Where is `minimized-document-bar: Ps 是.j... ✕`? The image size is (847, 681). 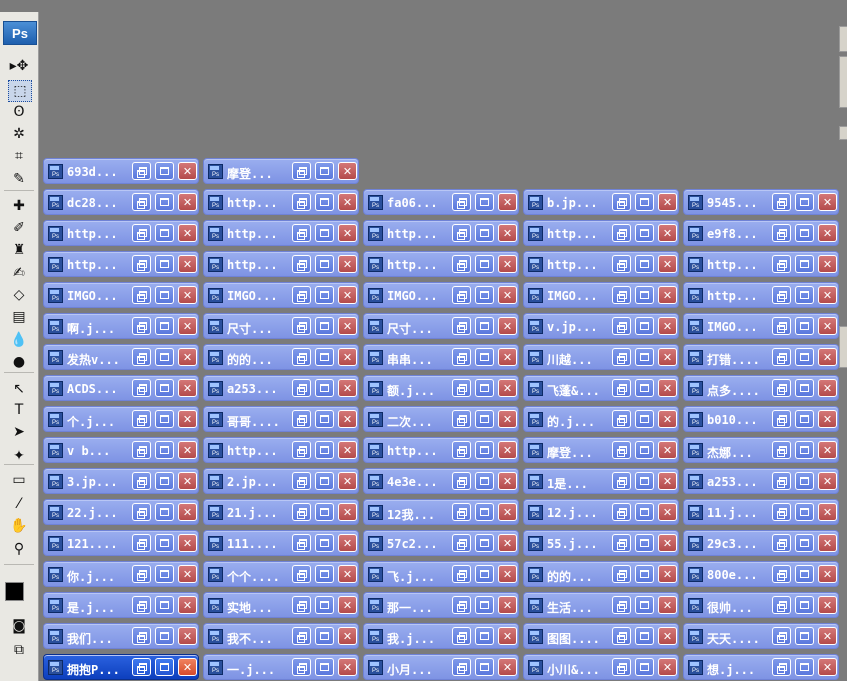
minimized-document-bar: Ps 是.j... ✕ is located at coordinates (121, 605).